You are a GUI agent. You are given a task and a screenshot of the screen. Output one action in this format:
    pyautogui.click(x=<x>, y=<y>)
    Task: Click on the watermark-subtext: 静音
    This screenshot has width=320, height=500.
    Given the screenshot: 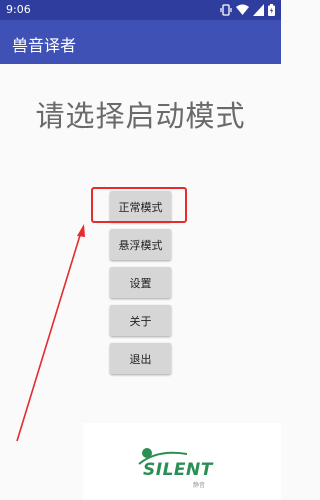 What is the action you would take?
    pyautogui.click(x=199, y=485)
    